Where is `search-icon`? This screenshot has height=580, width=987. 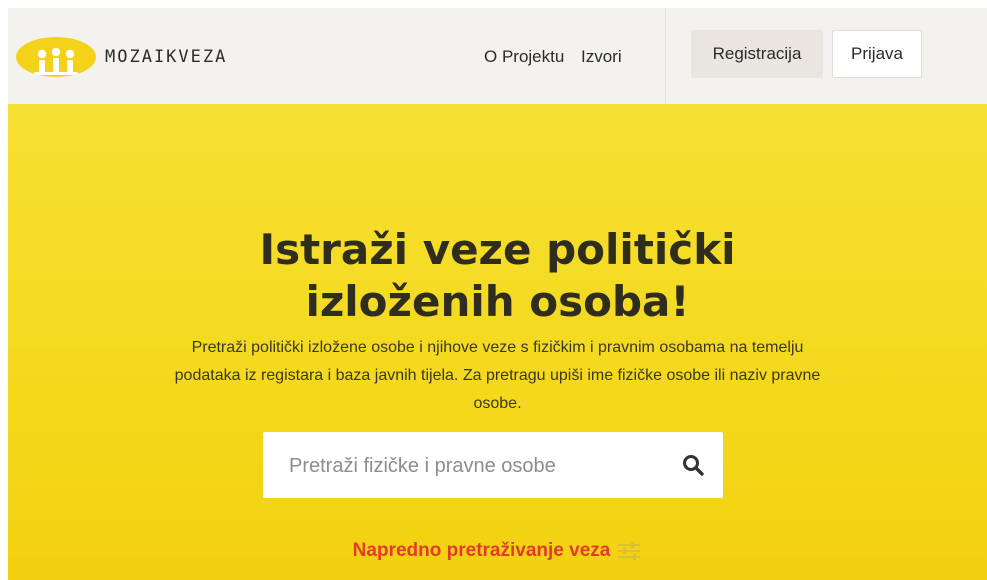
search-icon is located at coordinates (693, 465).